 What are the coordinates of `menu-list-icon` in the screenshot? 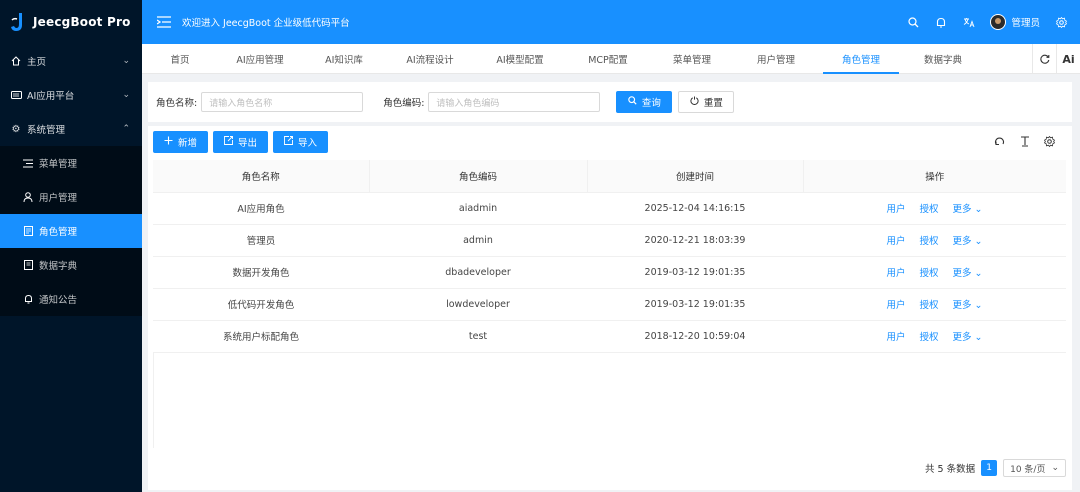 It's located at (28, 163).